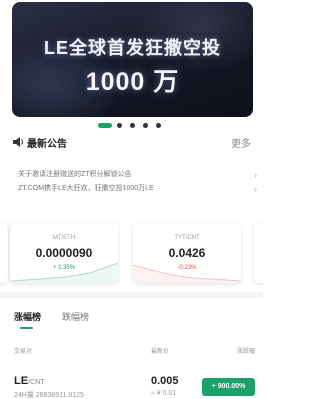  Describe the element at coordinates (241, 142) in the screenshot. I see `more-link: 更多` at that location.